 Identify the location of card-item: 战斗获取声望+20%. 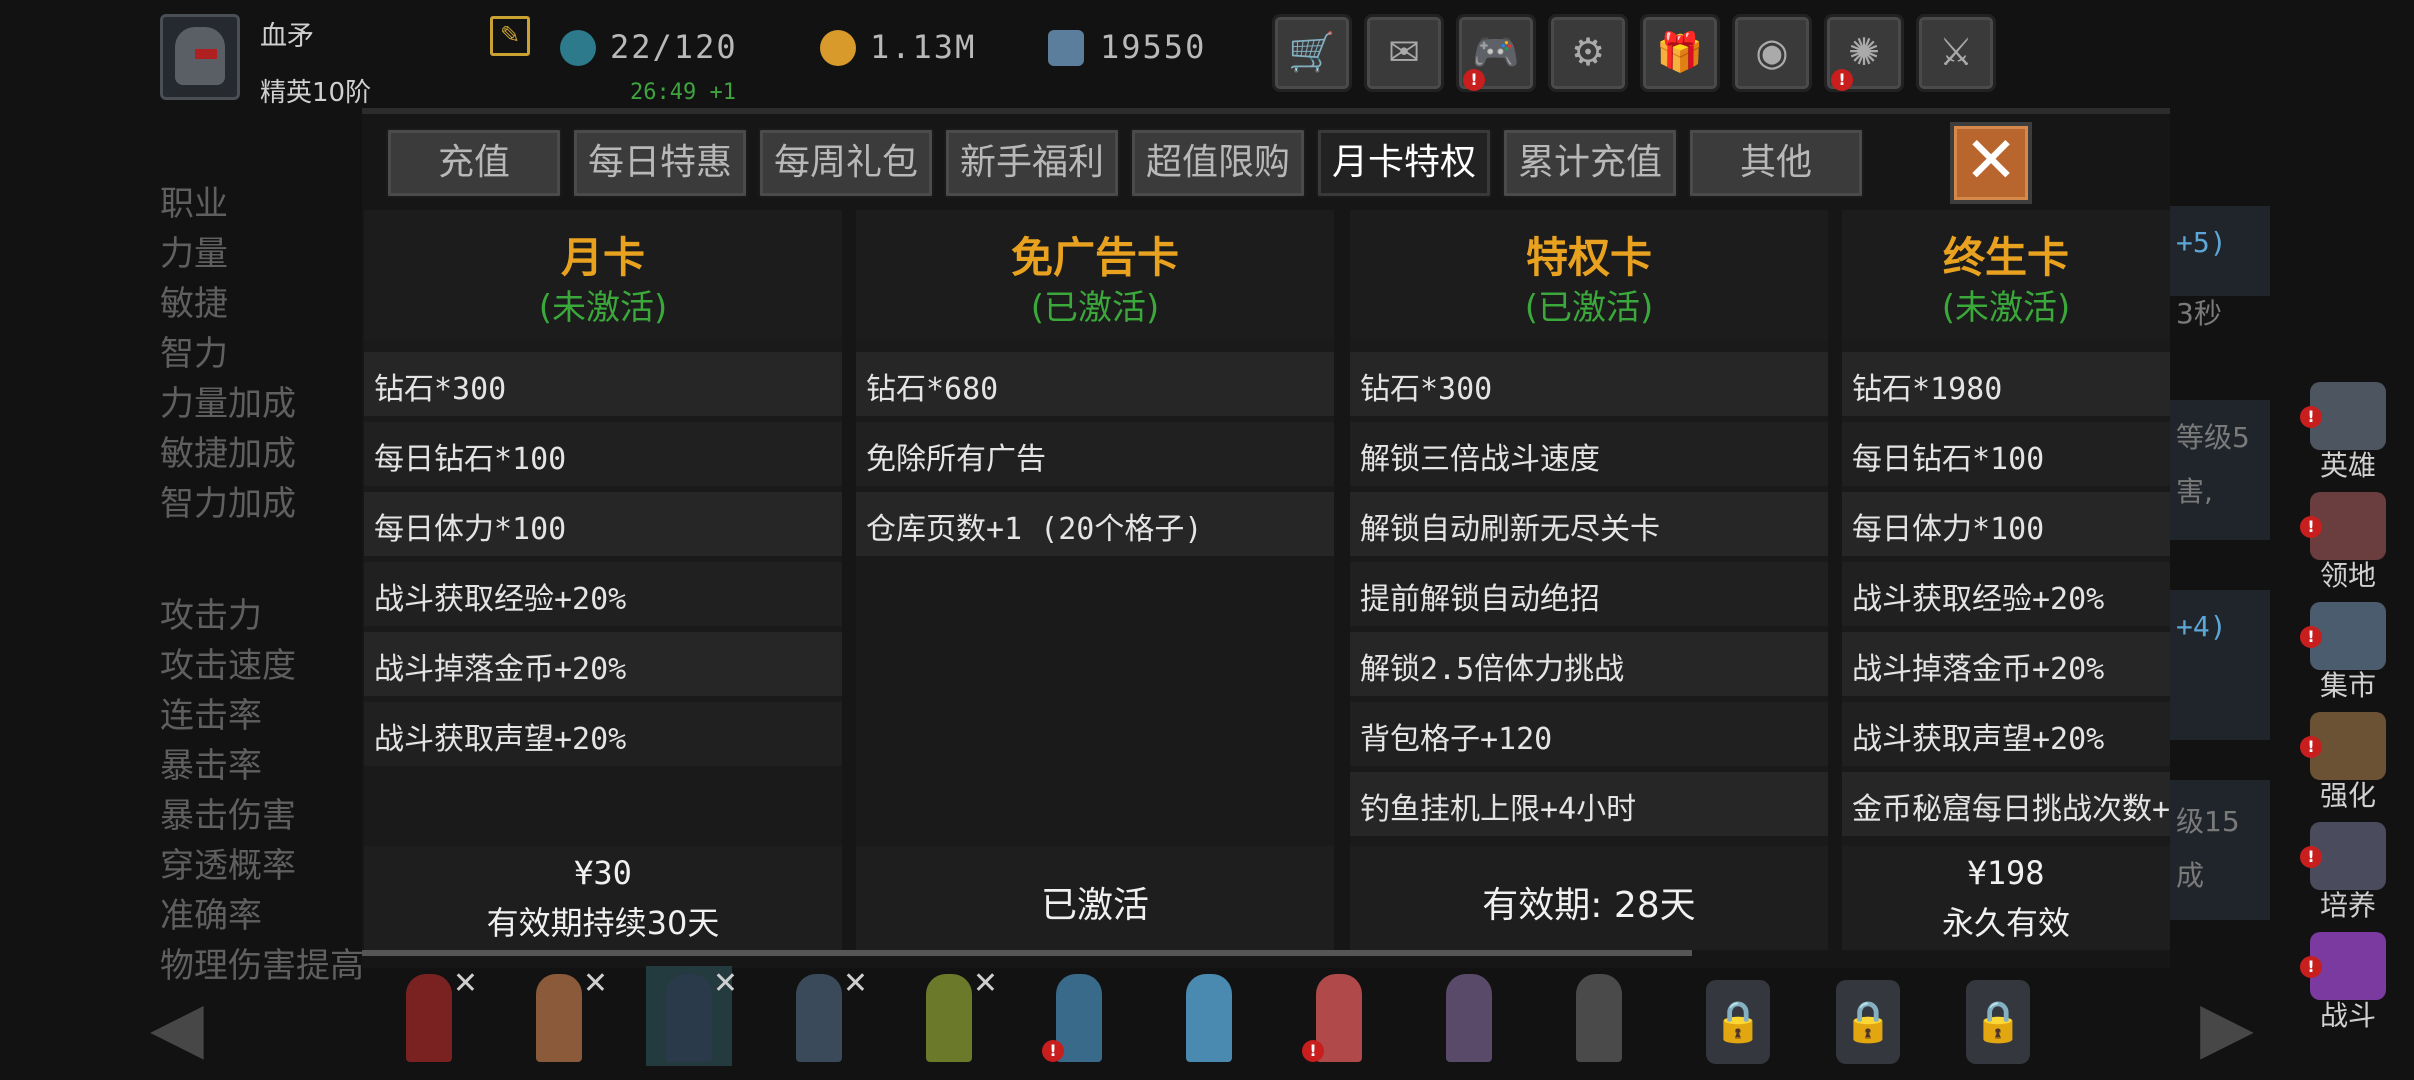
(603, 734).